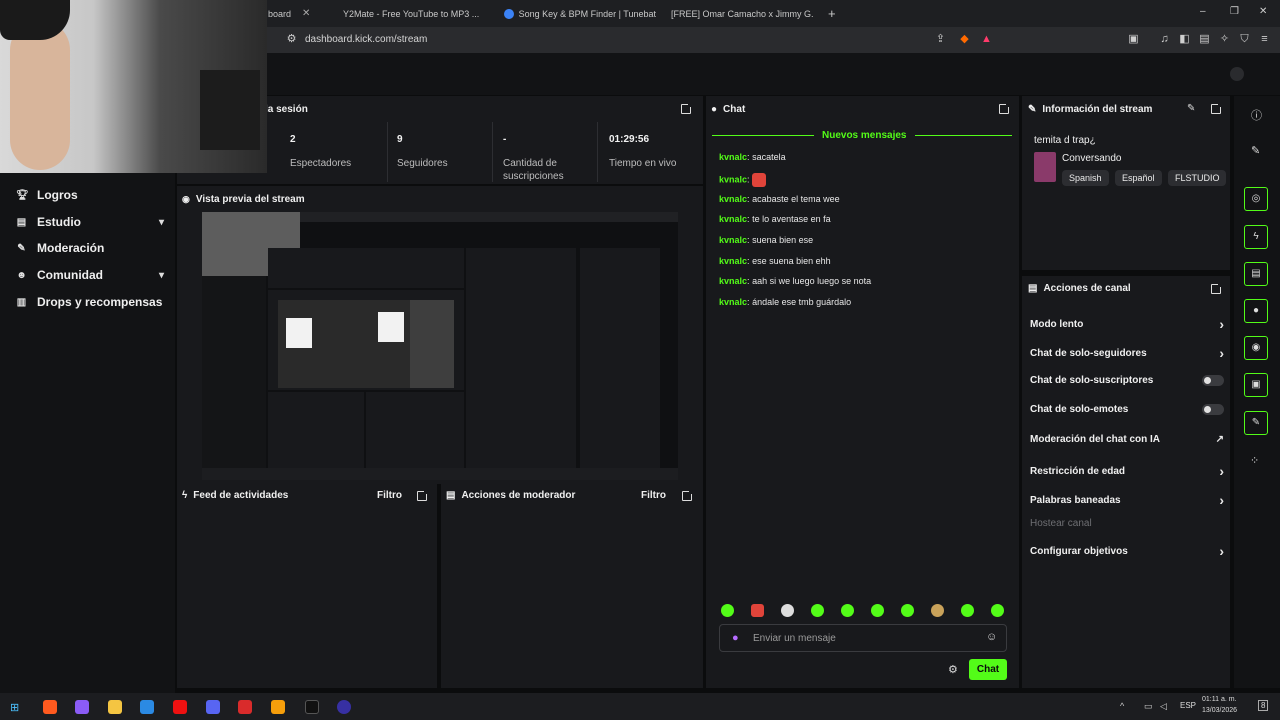 The width and height of the screenshot is (1280, 720). Describe the element at coordinates (1256, 199) in the screenshot. I see `camera-icon: ◎` at that location.